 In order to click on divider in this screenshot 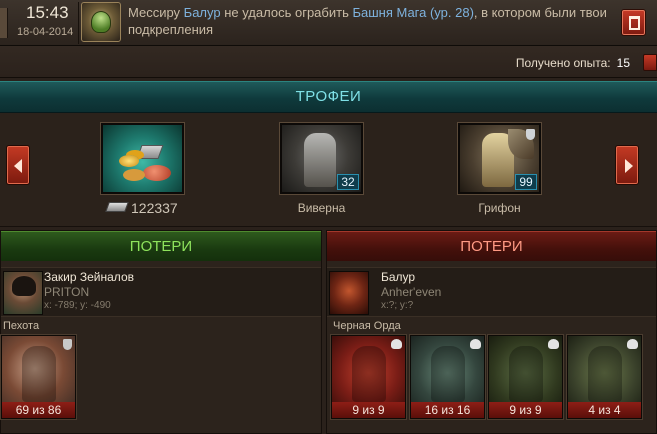, I will do `click(78, 23)`.